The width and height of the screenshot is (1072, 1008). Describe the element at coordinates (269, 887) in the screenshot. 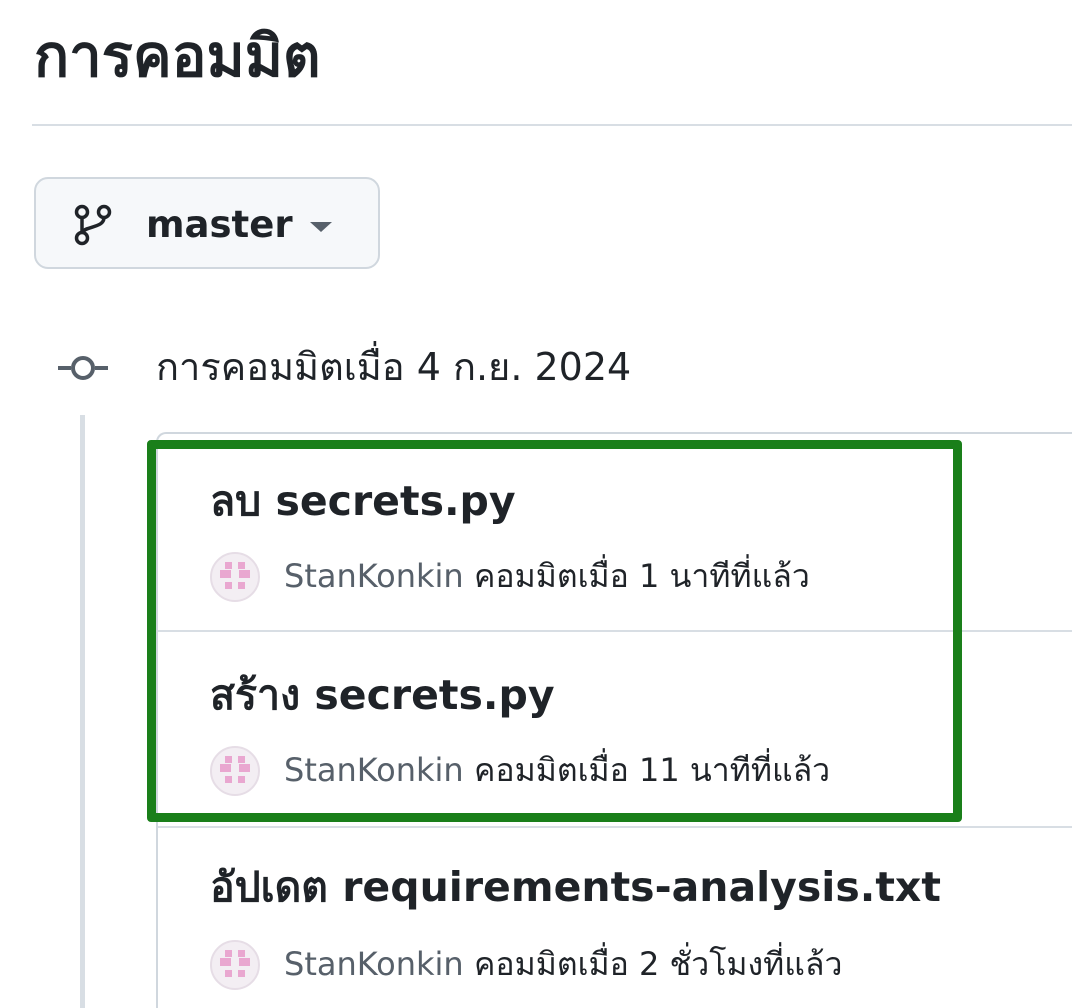

I see `commit-verb: อัปเดต` at that location.